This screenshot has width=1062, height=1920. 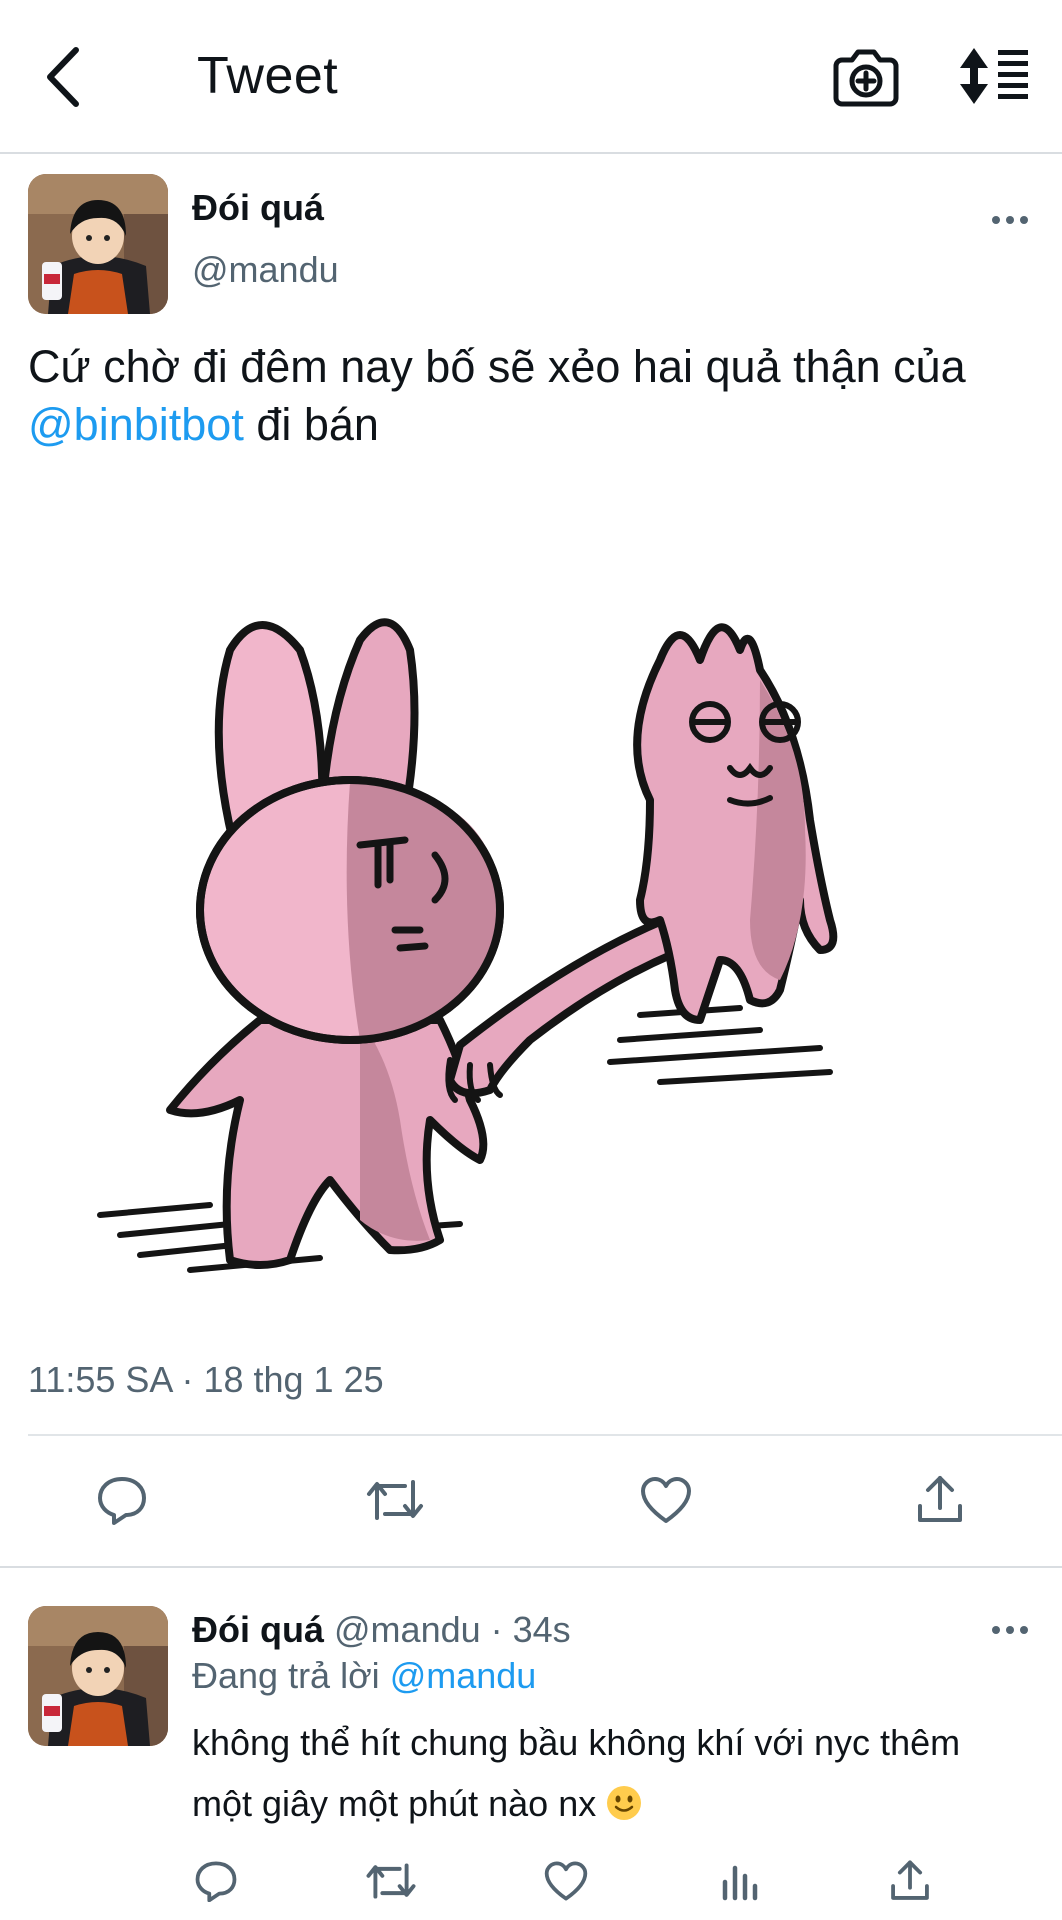 What do you see at coordinates (268, 76) in the screenshot?
I see `page-title: Tweet` at bounding box center [268, 76].